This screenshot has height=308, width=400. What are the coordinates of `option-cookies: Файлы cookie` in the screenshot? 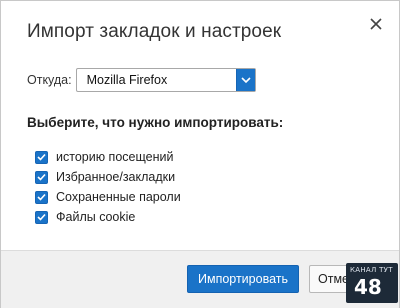 It's located at (108, 217).